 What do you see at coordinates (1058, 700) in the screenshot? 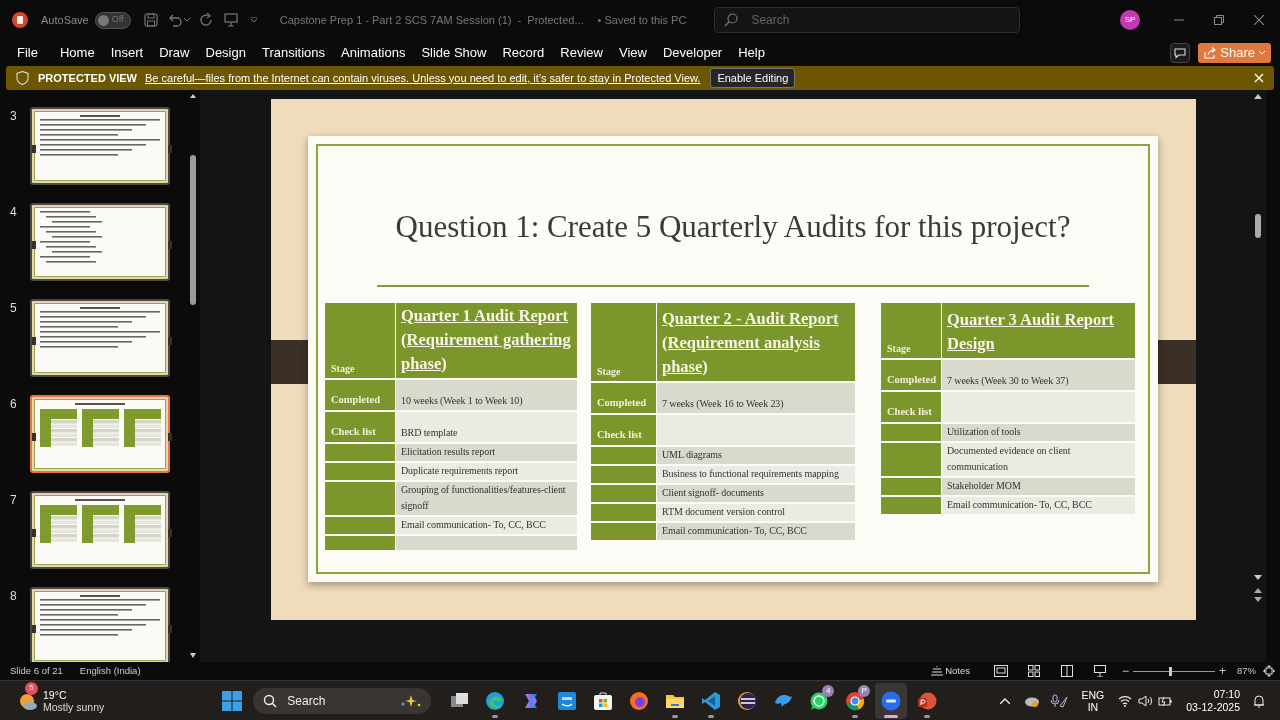
I see `microphone-icon` at bounding box center [1058, 700].